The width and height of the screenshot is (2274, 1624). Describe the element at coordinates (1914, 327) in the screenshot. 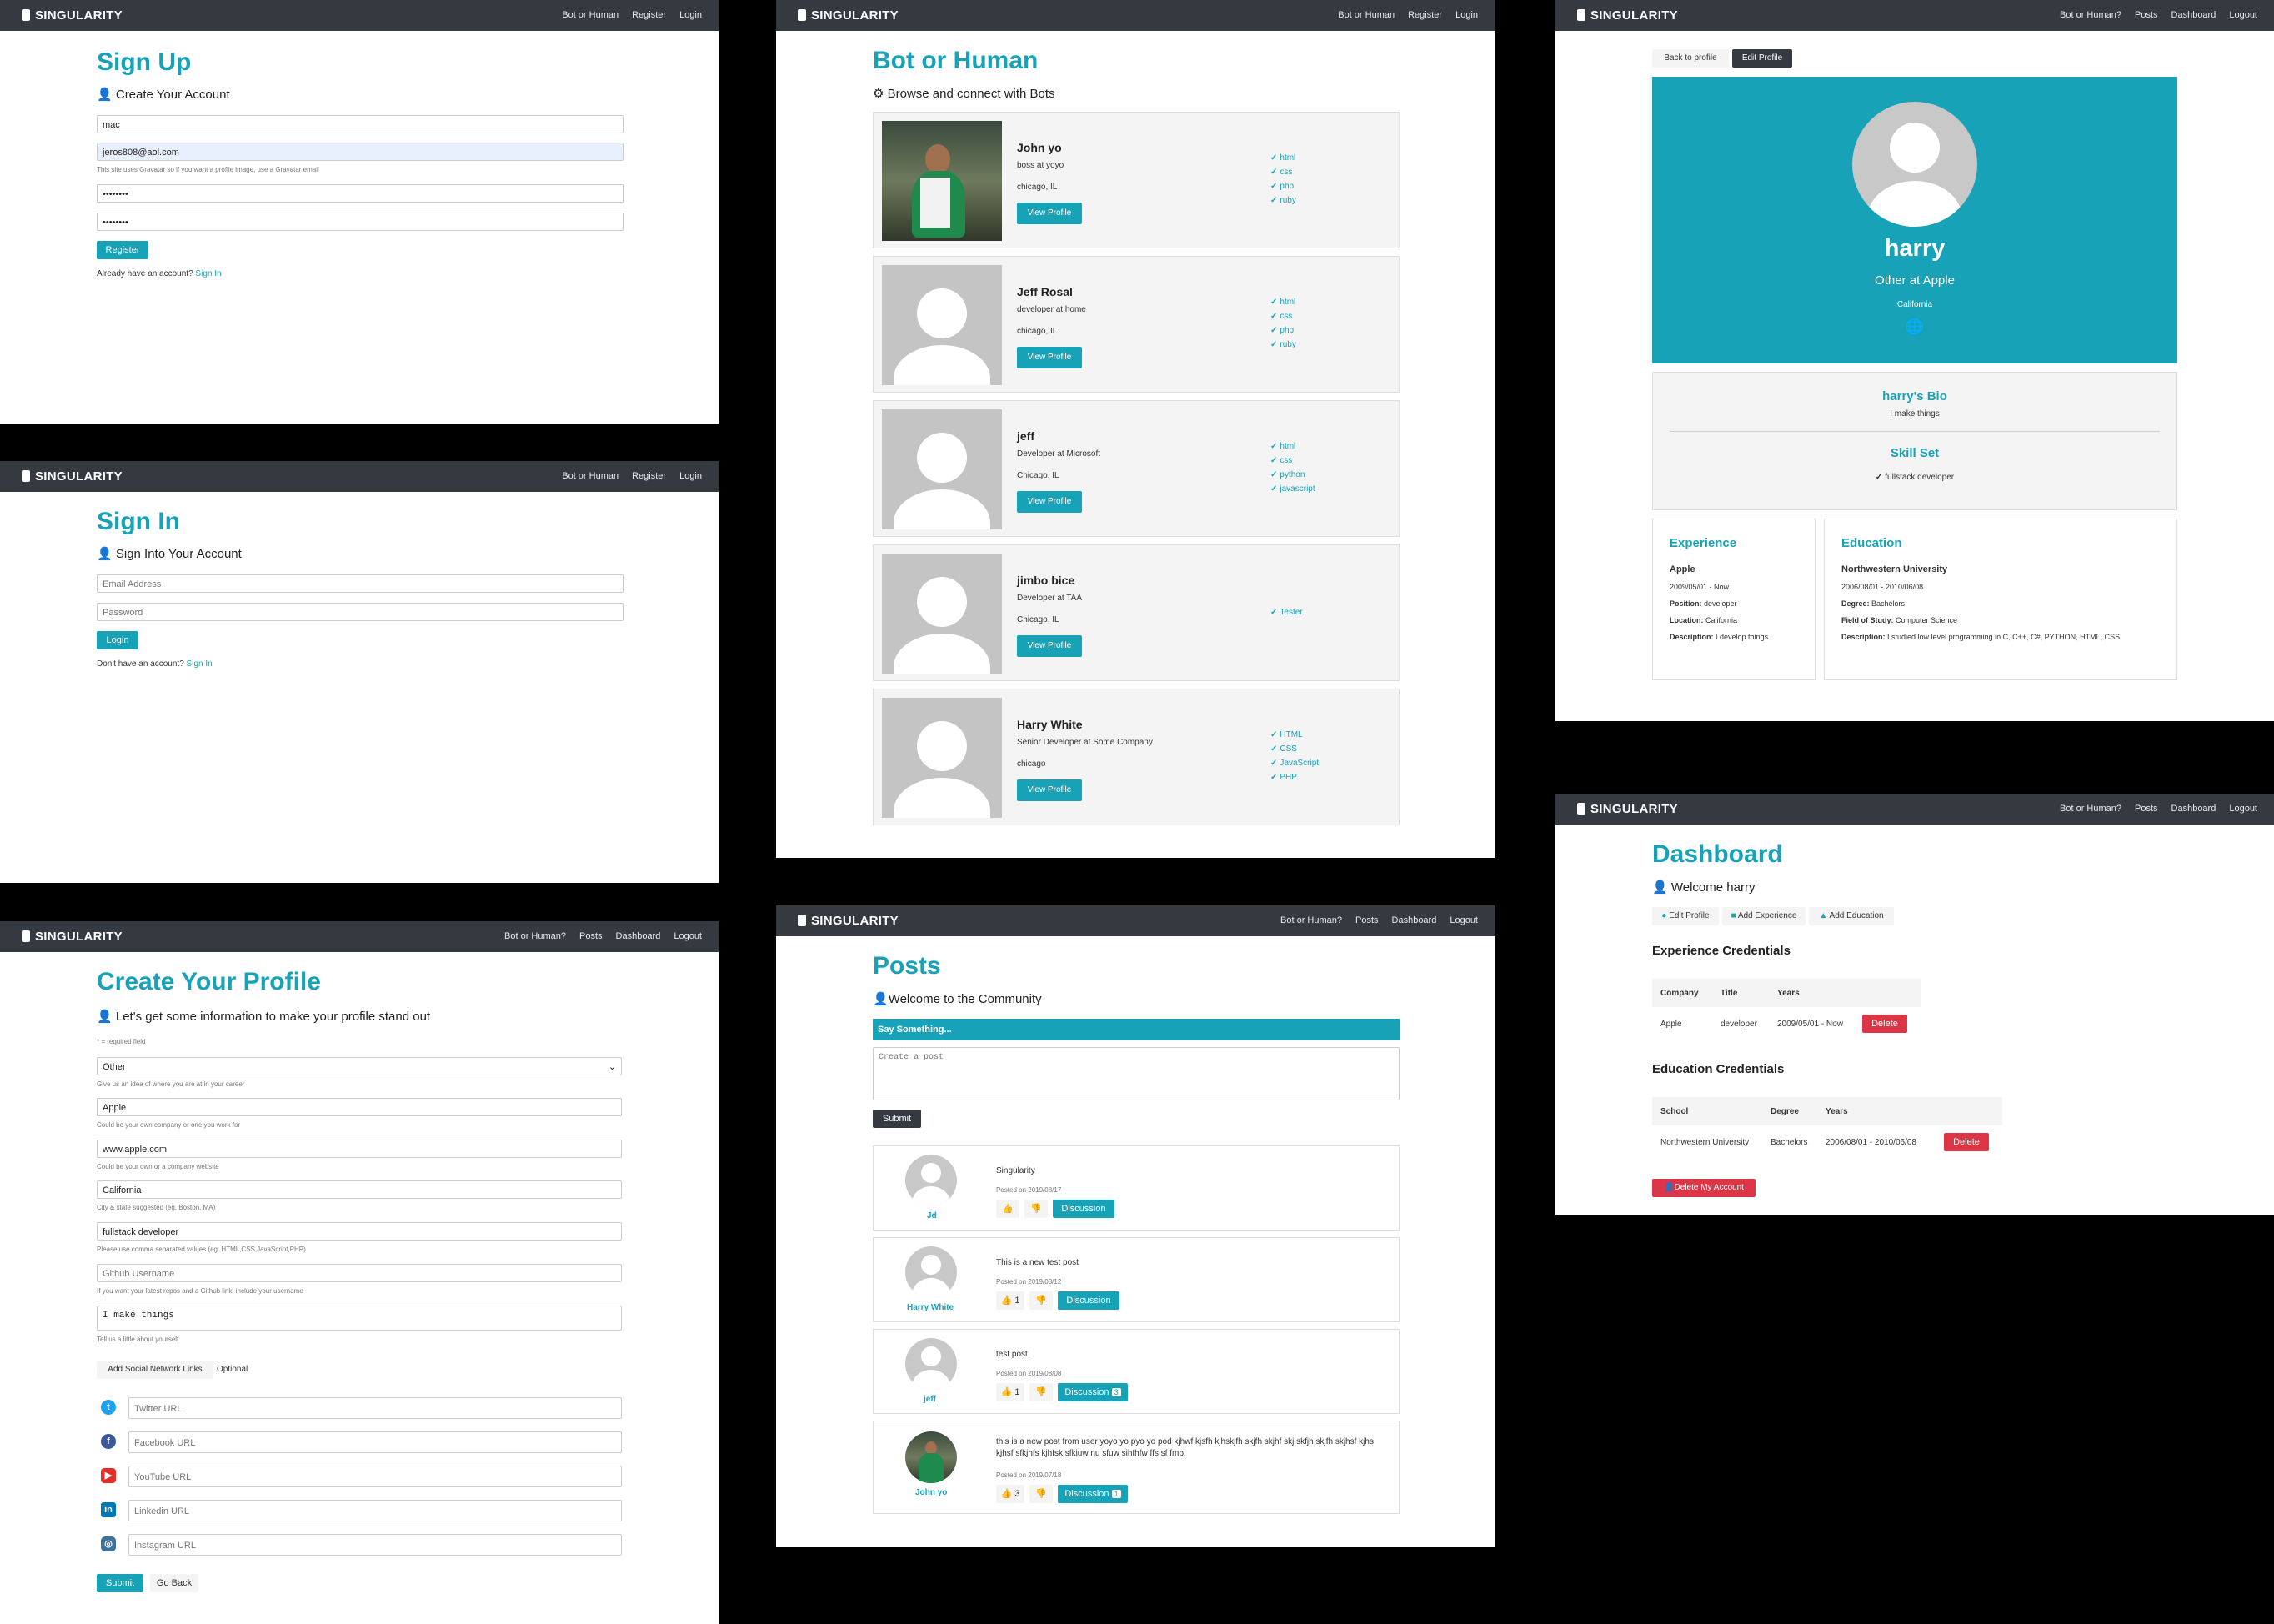

I see `globe-icon: 🌐` at that location.